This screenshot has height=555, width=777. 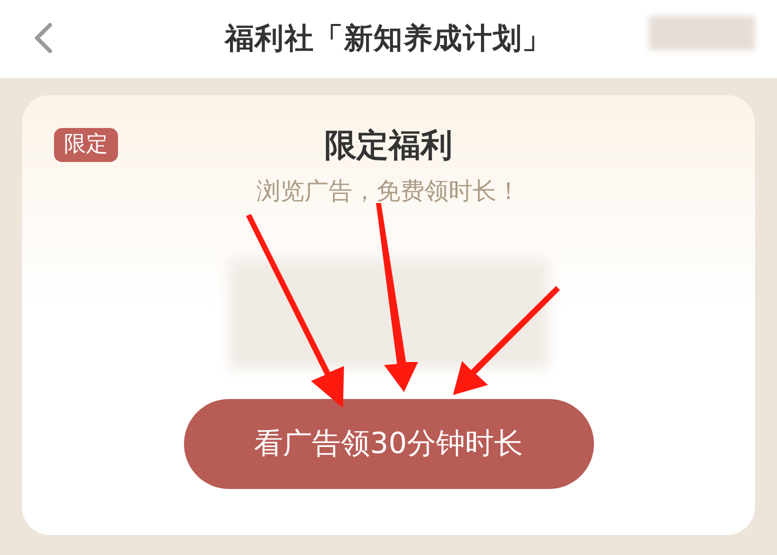 What do you see at coordinates (389, 444) in the screenshot?
I see `watch-ad-button: 看广告领30分钟时长` at bounding box center [389, 444].